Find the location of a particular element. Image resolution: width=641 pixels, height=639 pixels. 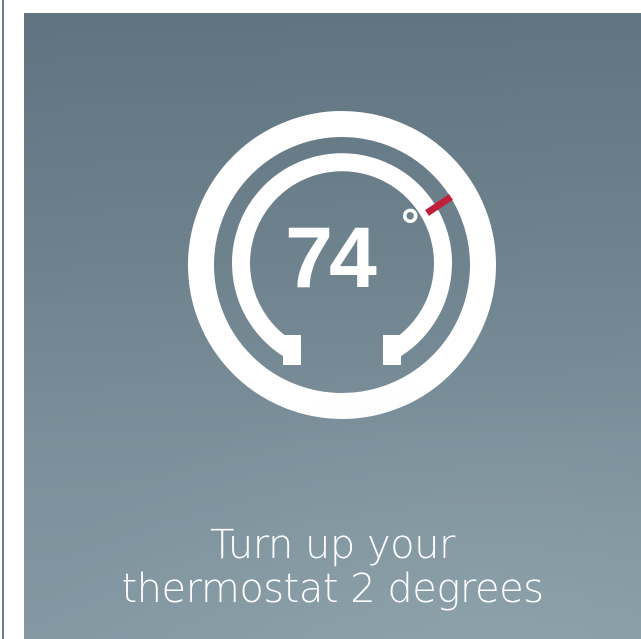

tip-caption: Turn up your thermostat 2 degrees is located at coordinates (332, 567).